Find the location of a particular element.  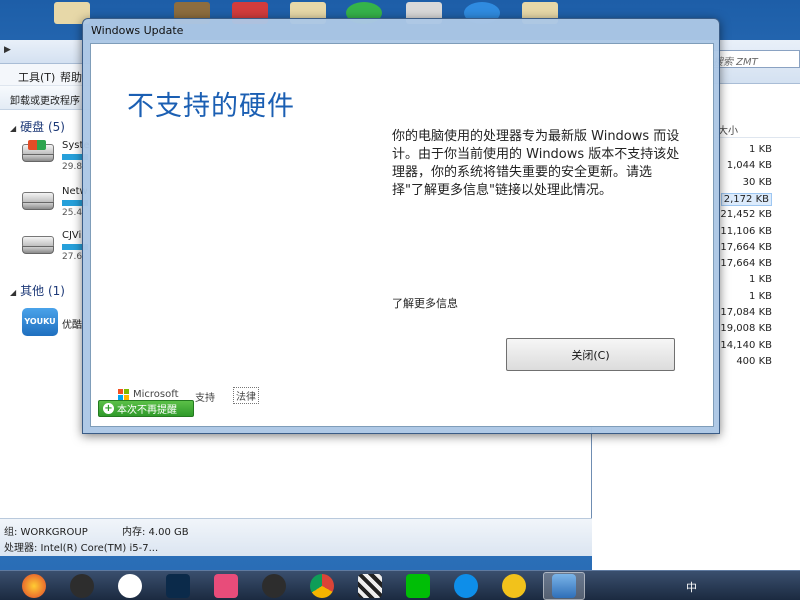

file-size-cell: 400 KB is located at coordinates (754, 361).